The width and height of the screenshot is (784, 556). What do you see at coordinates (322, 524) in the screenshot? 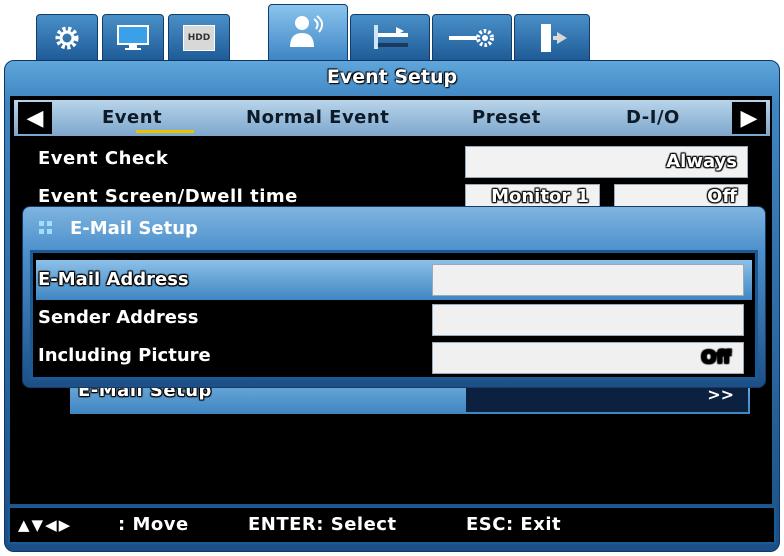
I see `help-select: ENTER: Select` at bounding box center [322, 524].